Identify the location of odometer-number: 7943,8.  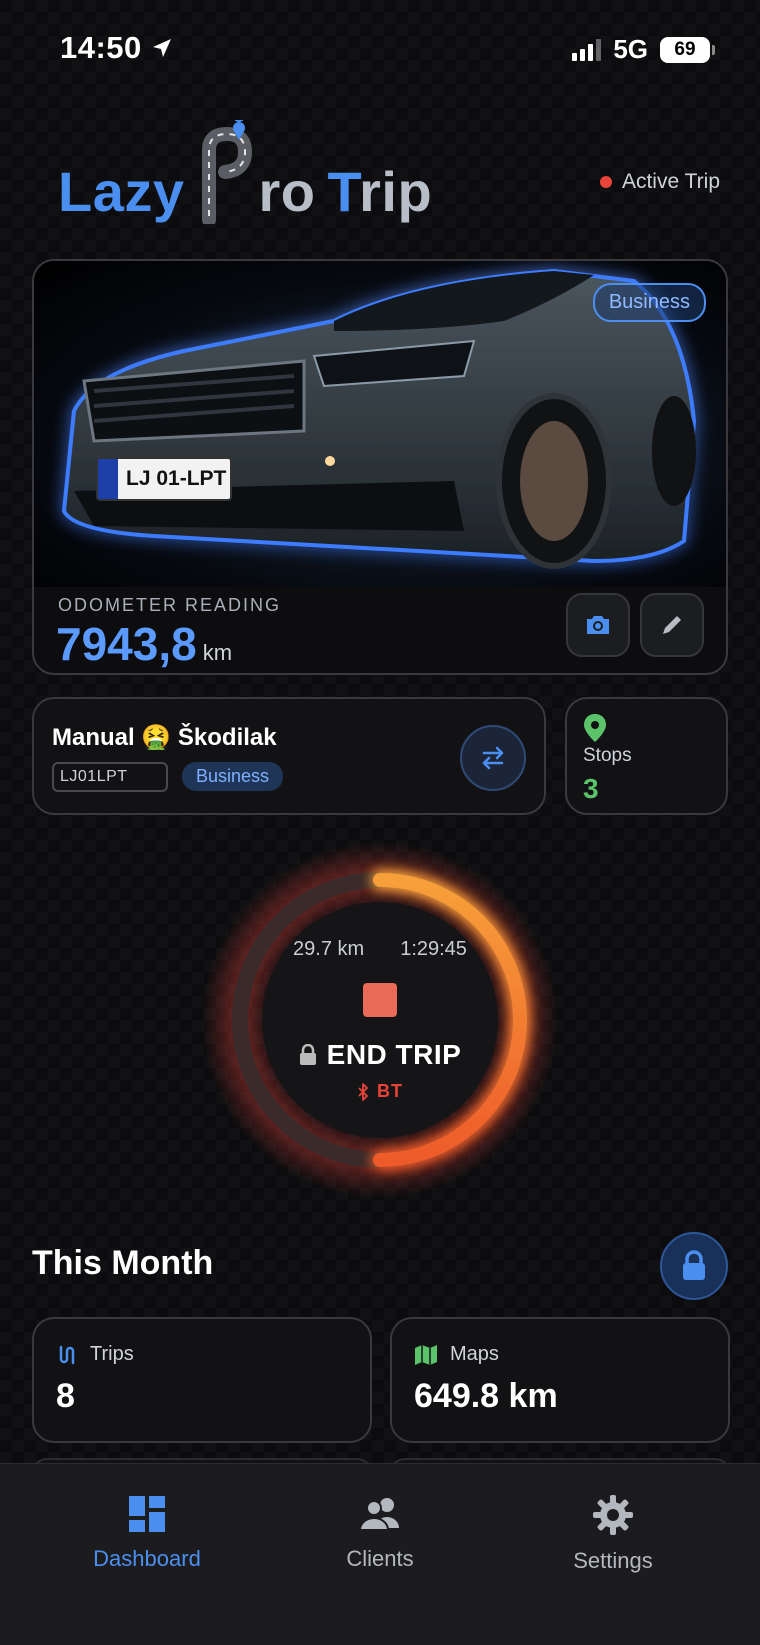
(126, 644).